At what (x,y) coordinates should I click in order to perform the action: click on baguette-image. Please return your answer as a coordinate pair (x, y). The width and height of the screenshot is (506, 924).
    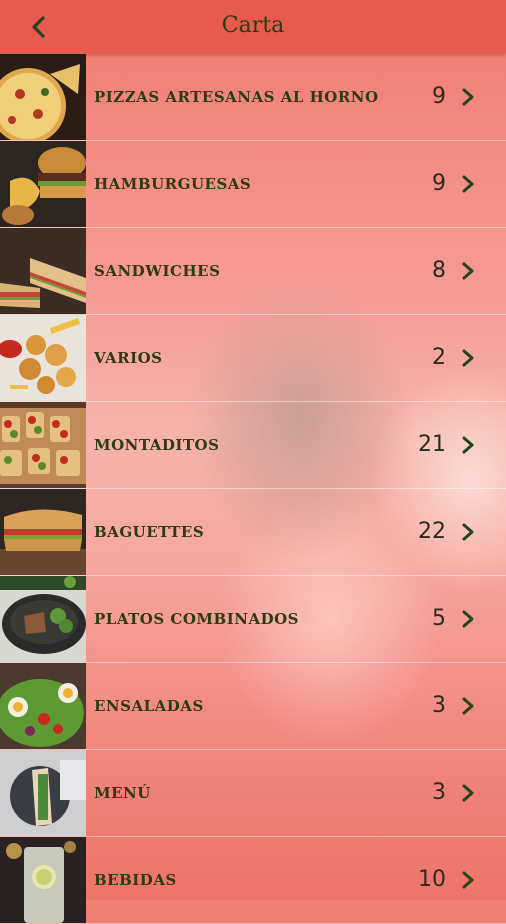
    Looking at the image, I should click on (43, 532).